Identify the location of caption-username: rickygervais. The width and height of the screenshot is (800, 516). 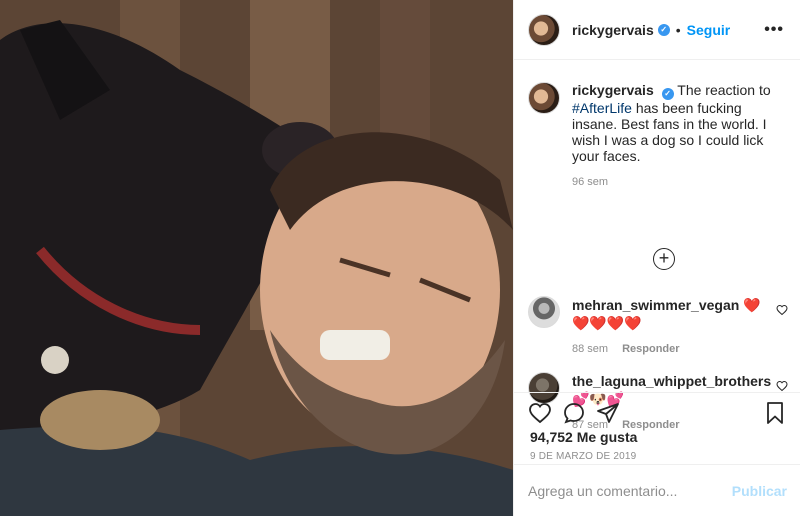
(613, 90).